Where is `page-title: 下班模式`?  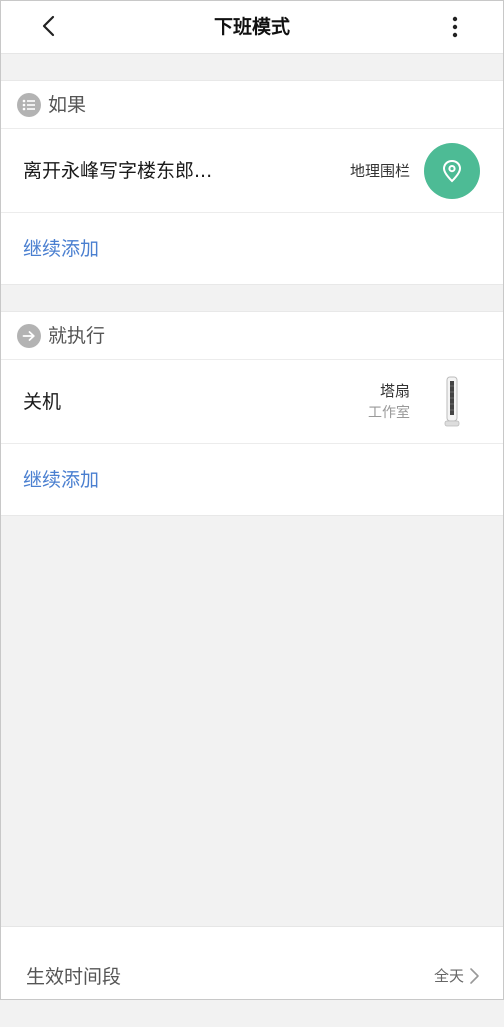
page-title: 下班模式 is located at coordinates (251, 27).